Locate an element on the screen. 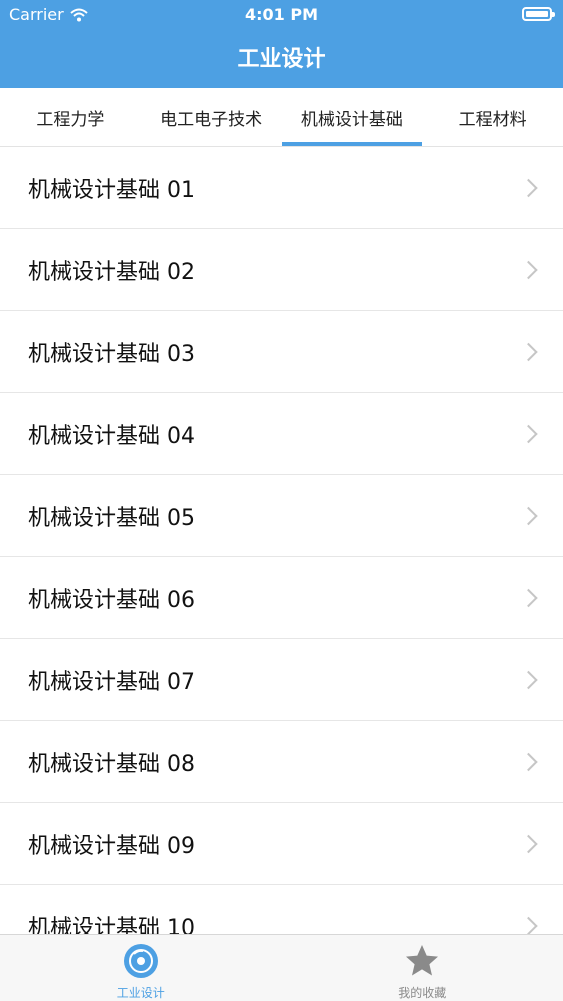  tabbar-label: 工业设计 is located at coordinates (141, 992).